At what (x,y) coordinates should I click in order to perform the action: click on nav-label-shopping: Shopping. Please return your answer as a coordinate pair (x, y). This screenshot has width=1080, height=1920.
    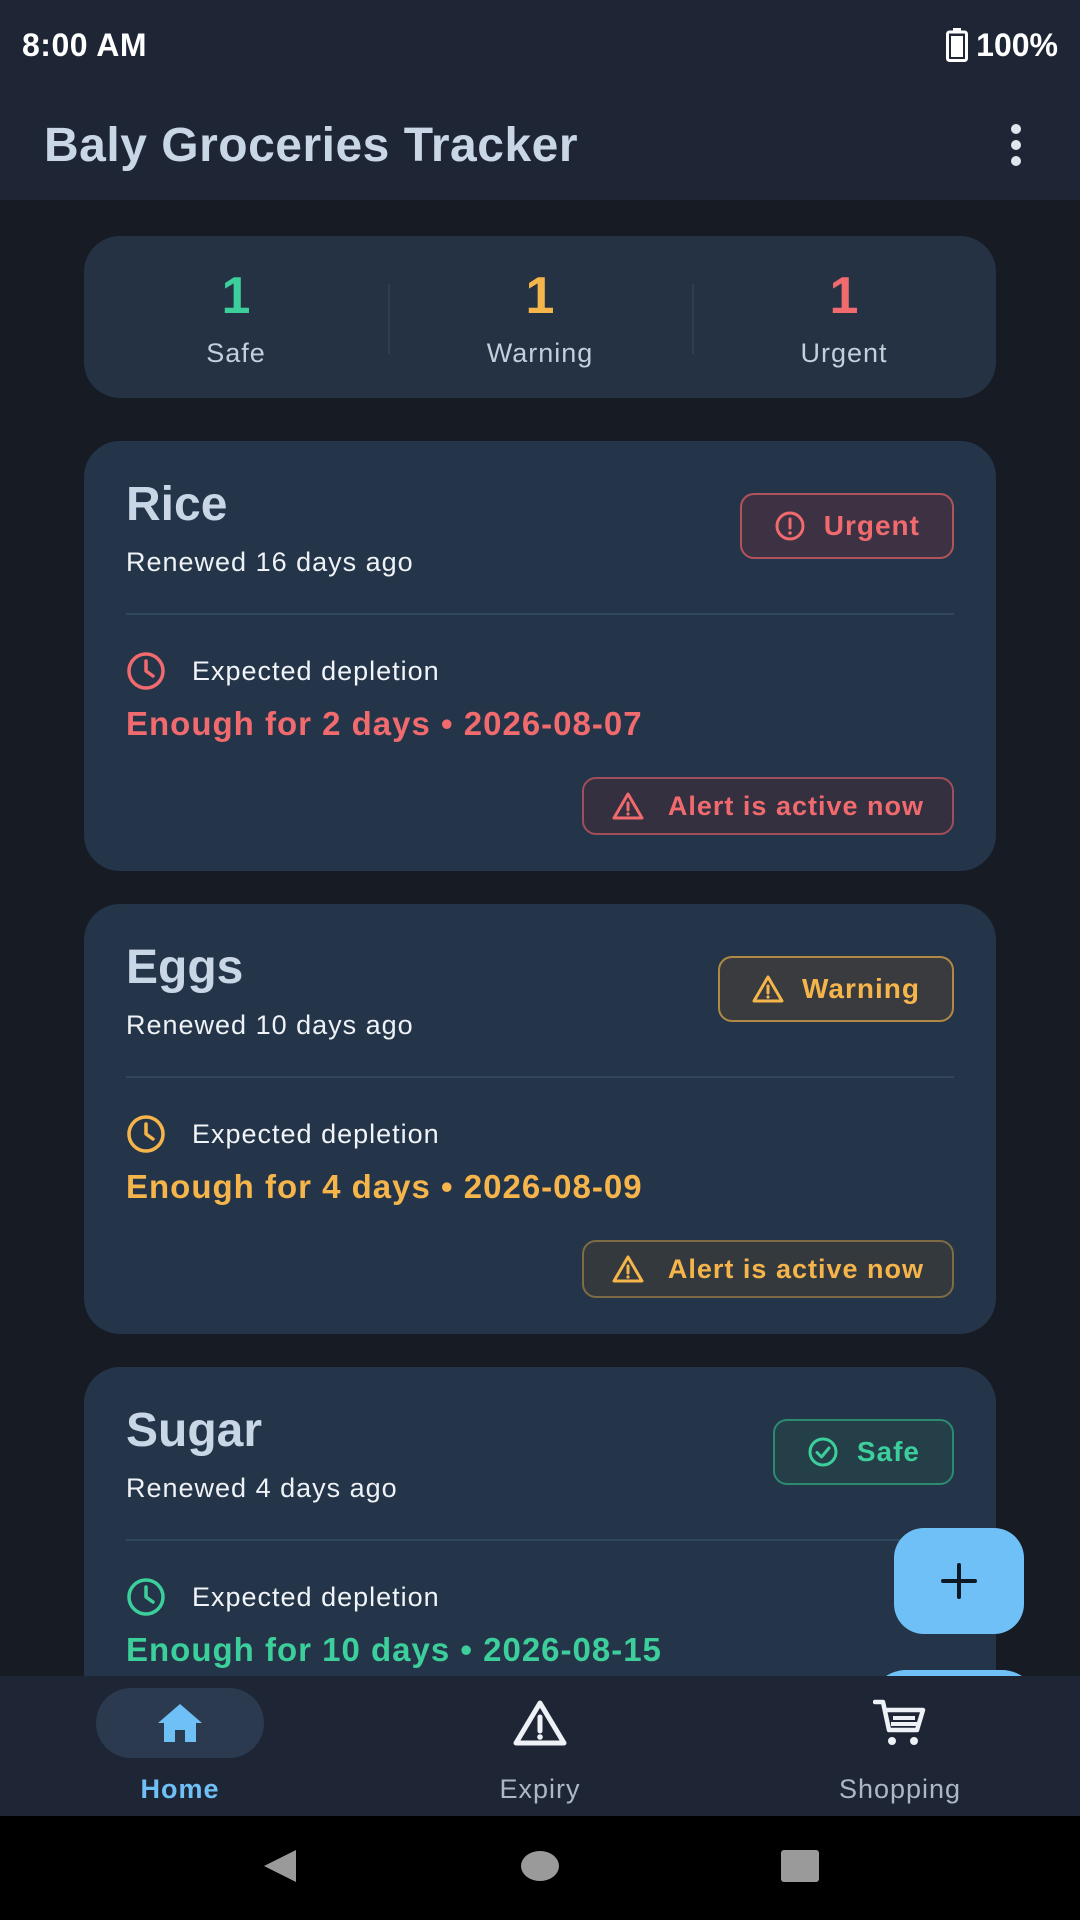
    Looking at the image, I should click on (900, 1789).